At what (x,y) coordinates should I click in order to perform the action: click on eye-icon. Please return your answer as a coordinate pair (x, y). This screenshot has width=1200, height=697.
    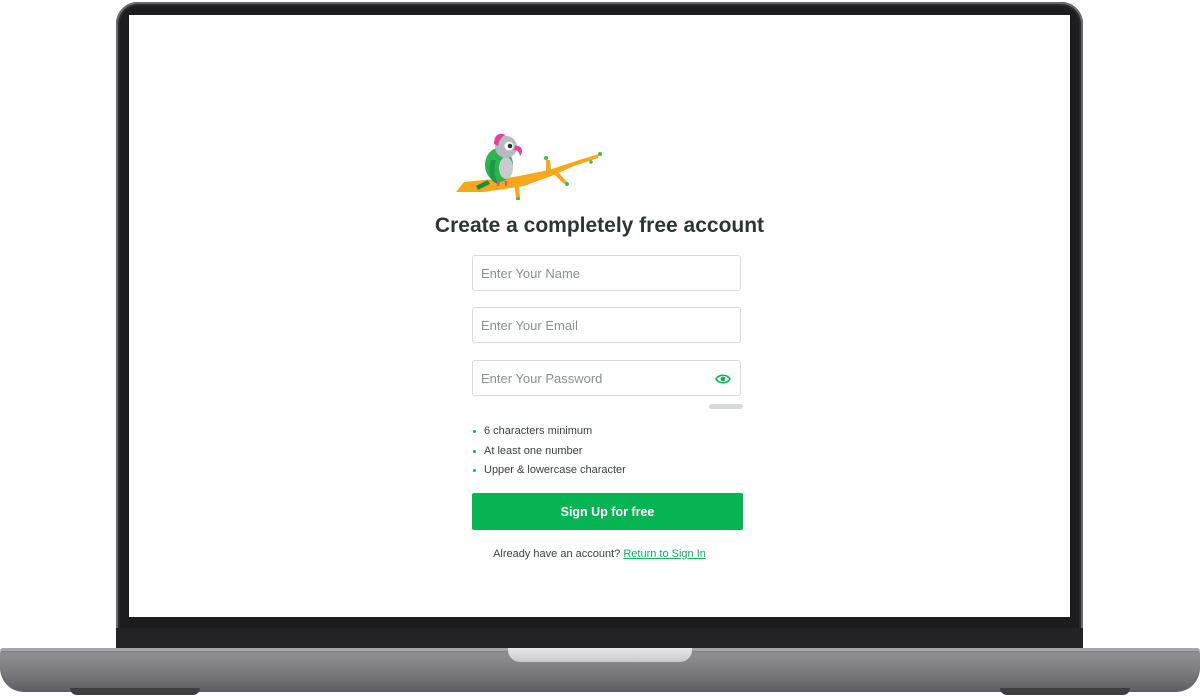
    Looking at the image, I should click on (723, 379).